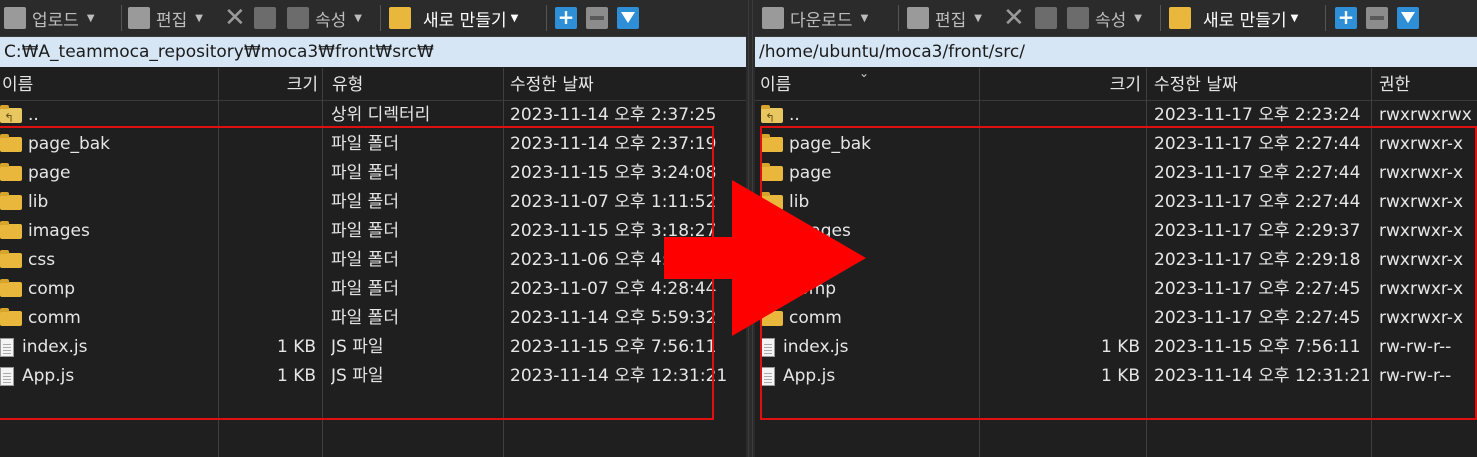 This screenshot has height=457, width=1477. I want to click on upload-button: 업로드 ▼, so click(49, 18).